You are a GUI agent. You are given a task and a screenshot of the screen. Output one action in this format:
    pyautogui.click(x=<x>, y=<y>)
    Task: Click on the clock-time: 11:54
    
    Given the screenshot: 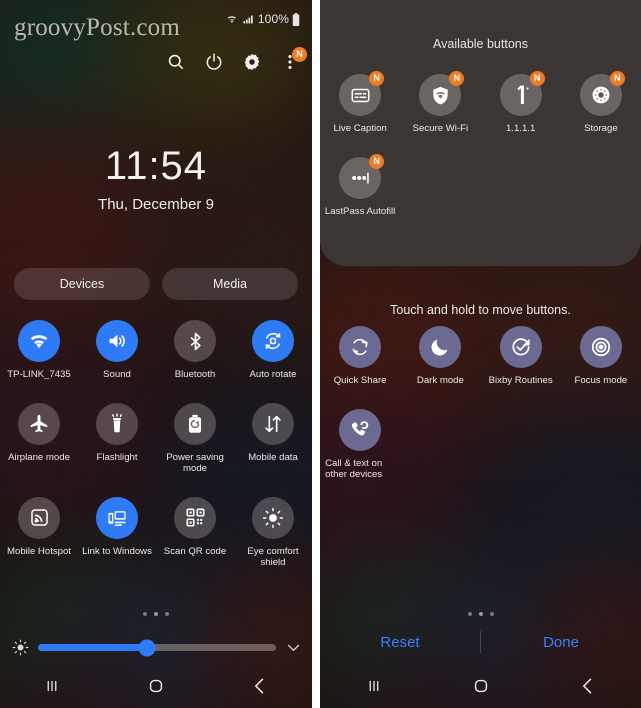 What is the action you would take?
    pyautogui.click(x=156, y=166)
    